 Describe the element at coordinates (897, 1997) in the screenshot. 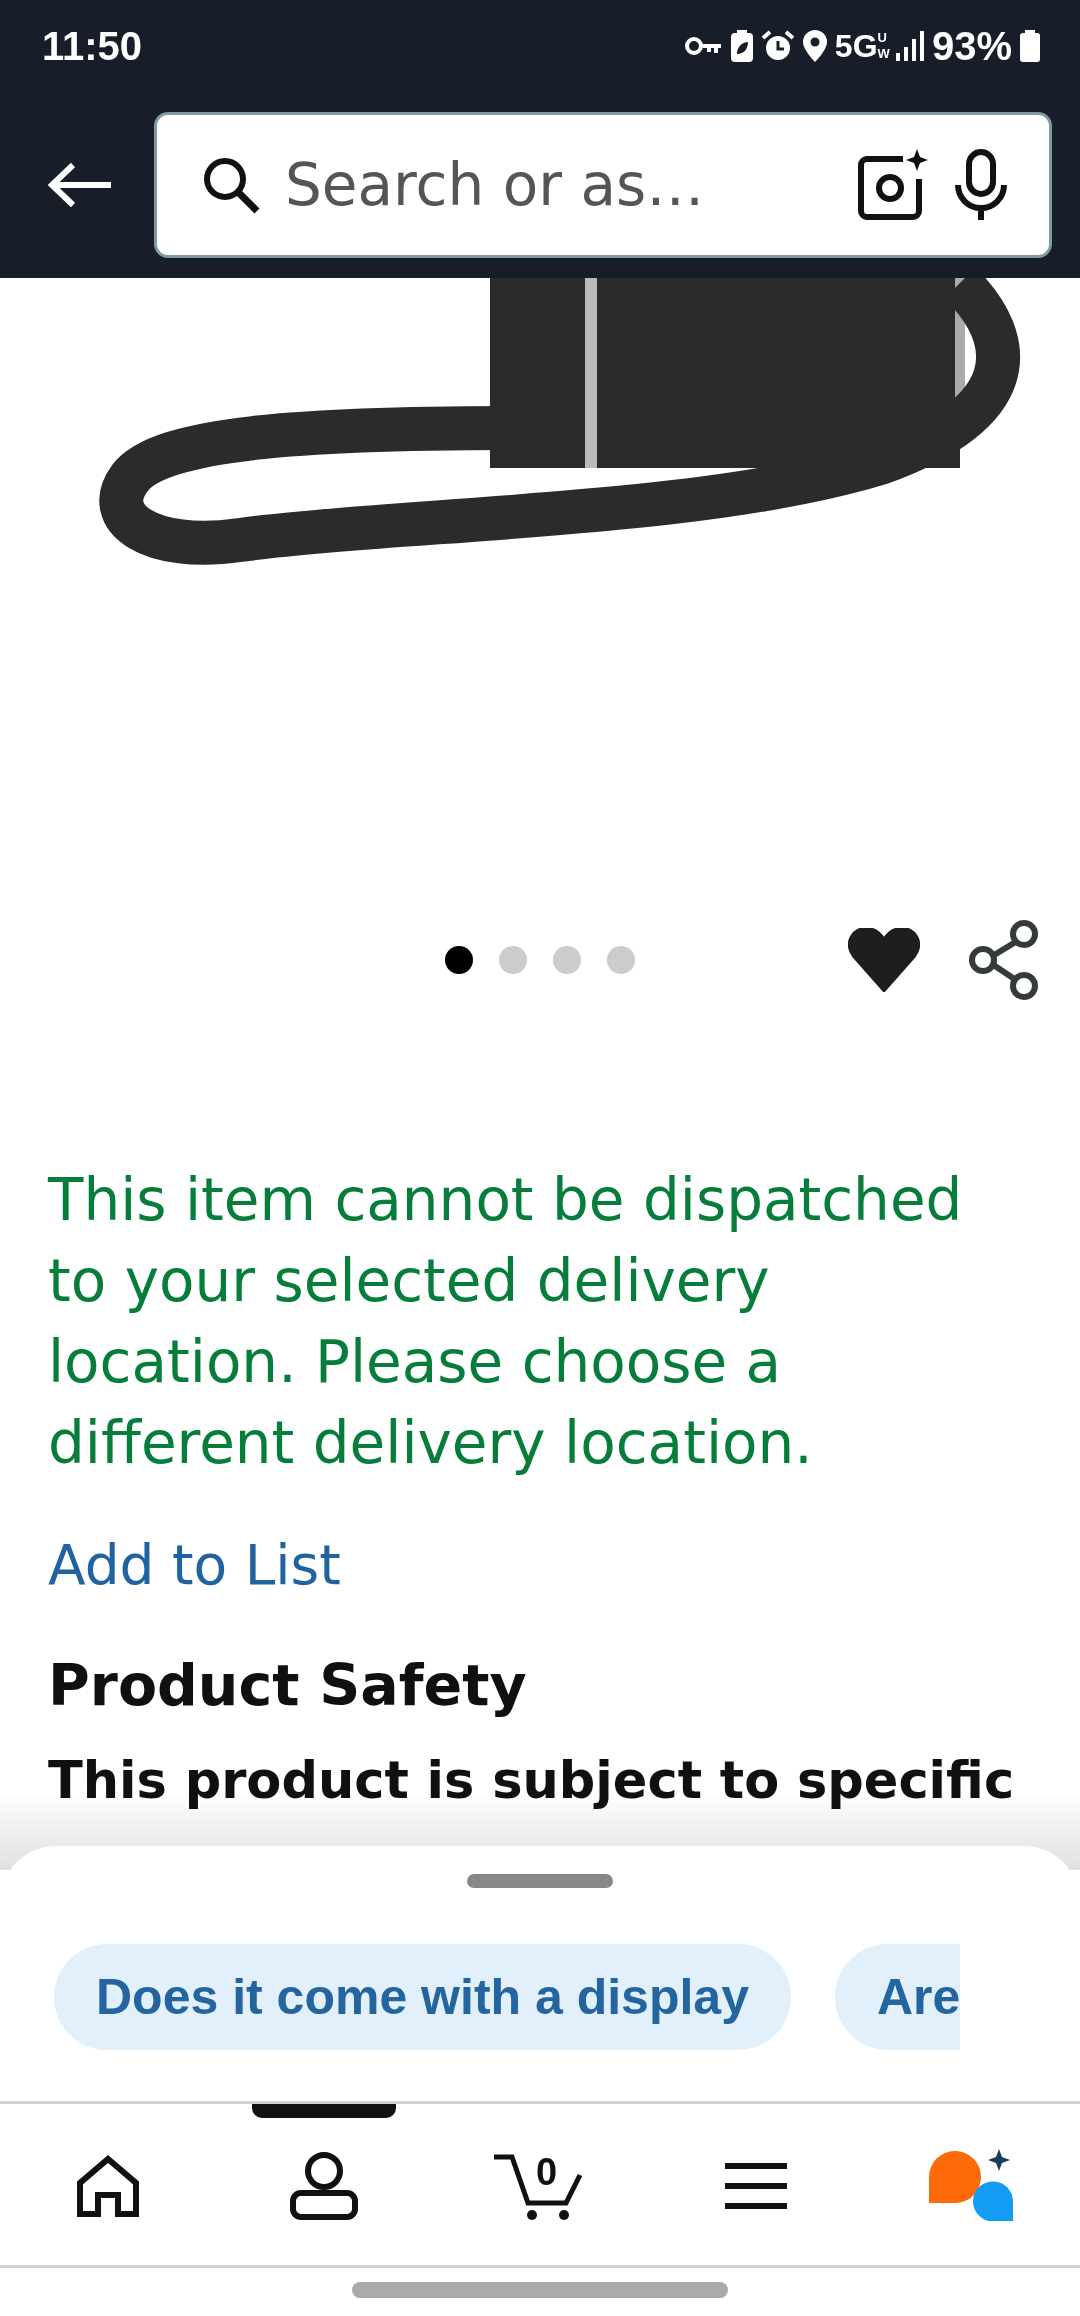

I see `suggestion-chip: Are` at that location.